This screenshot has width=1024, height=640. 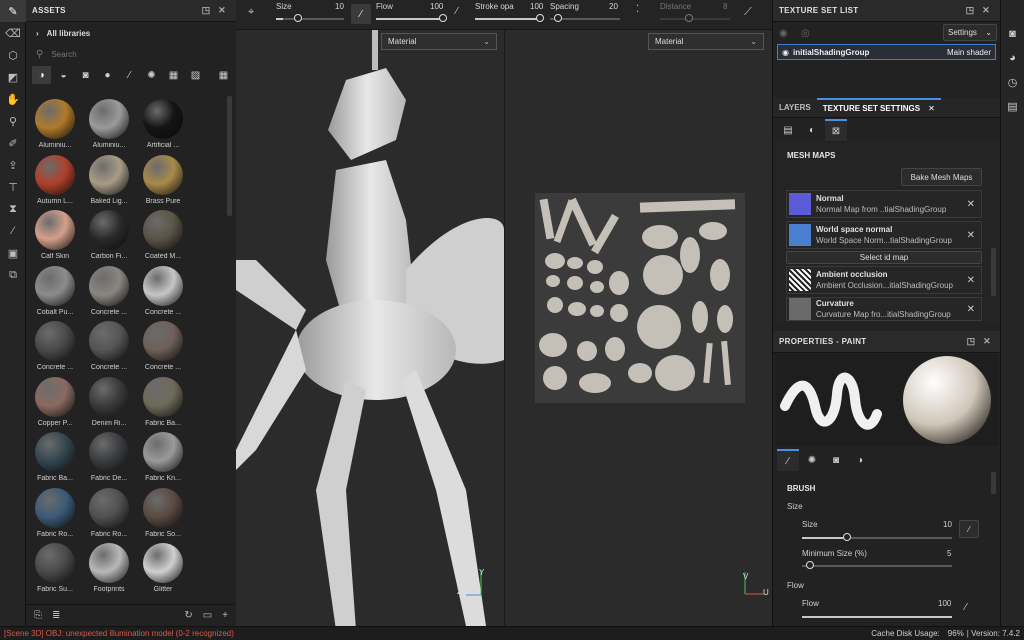 What do you see at coordinates (225, 615) in the screenshot?
I see `add-icon: +` at bounding box center [225, 615].